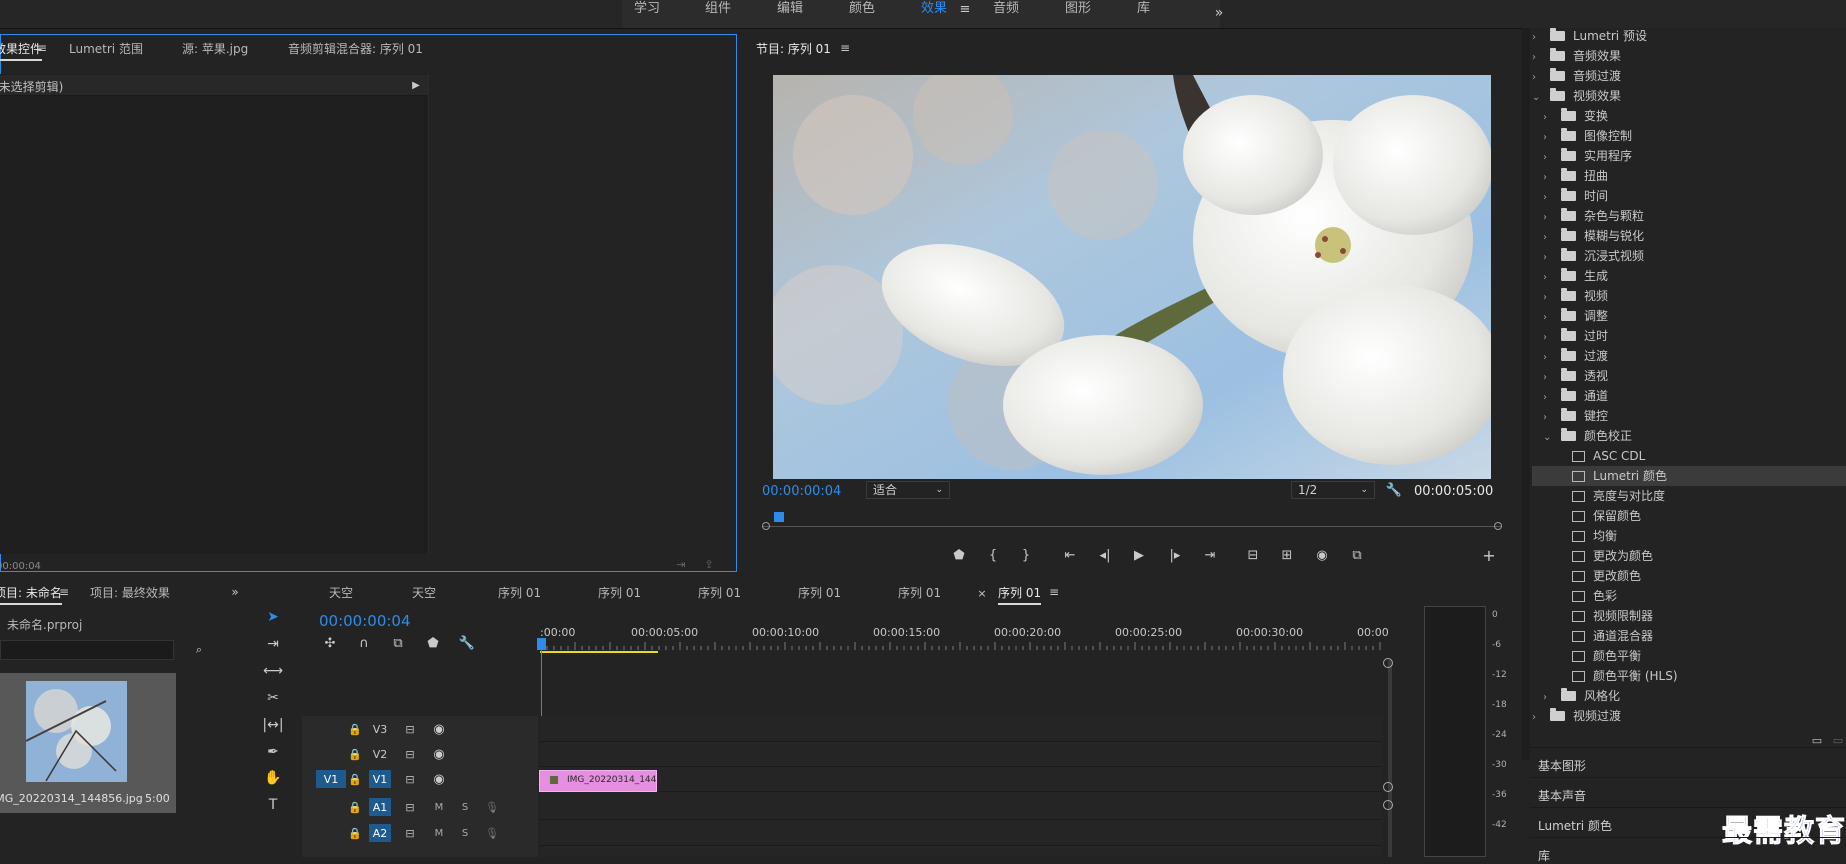  What do you see at coordinates (1287, 555) in the screenshot?
I see `extract-icon: ⊞` at bounding box center [1287, 555].